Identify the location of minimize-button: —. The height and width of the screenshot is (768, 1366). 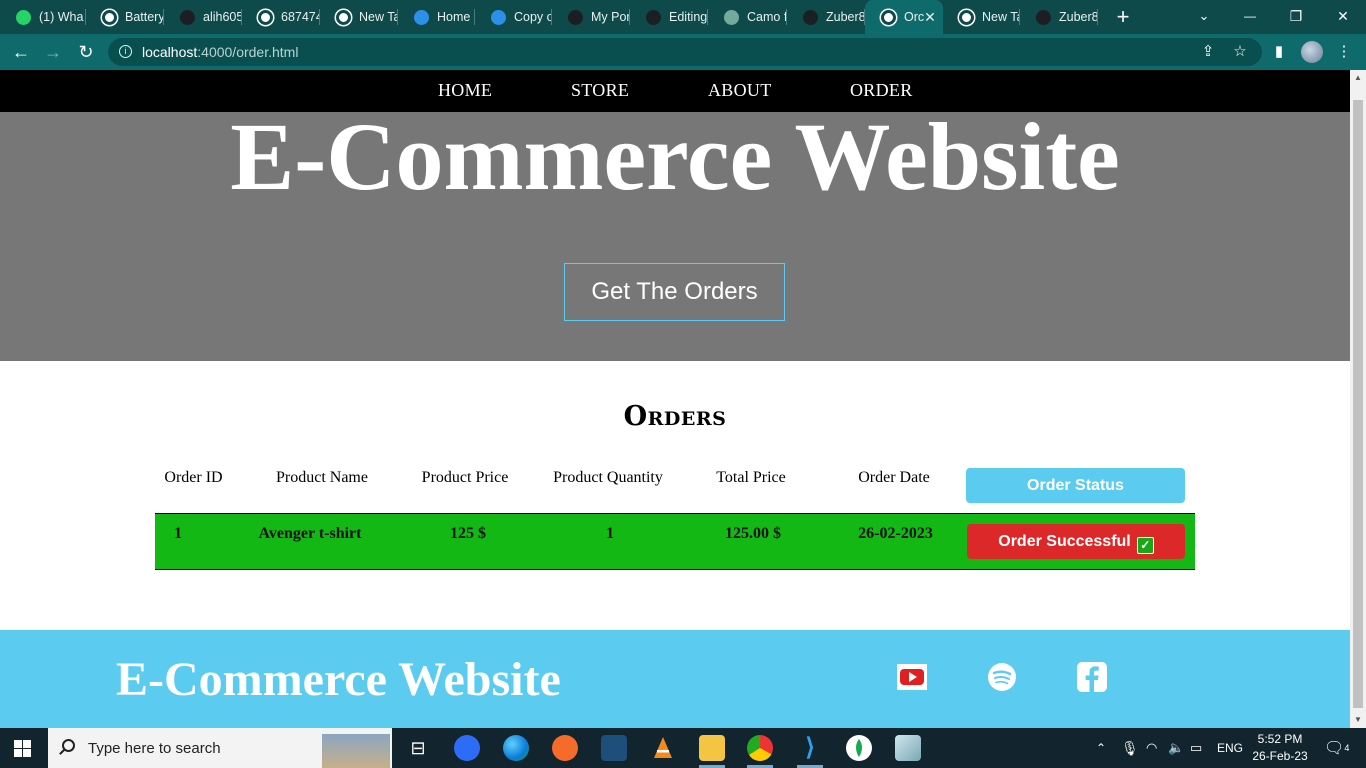
(1250, 17).